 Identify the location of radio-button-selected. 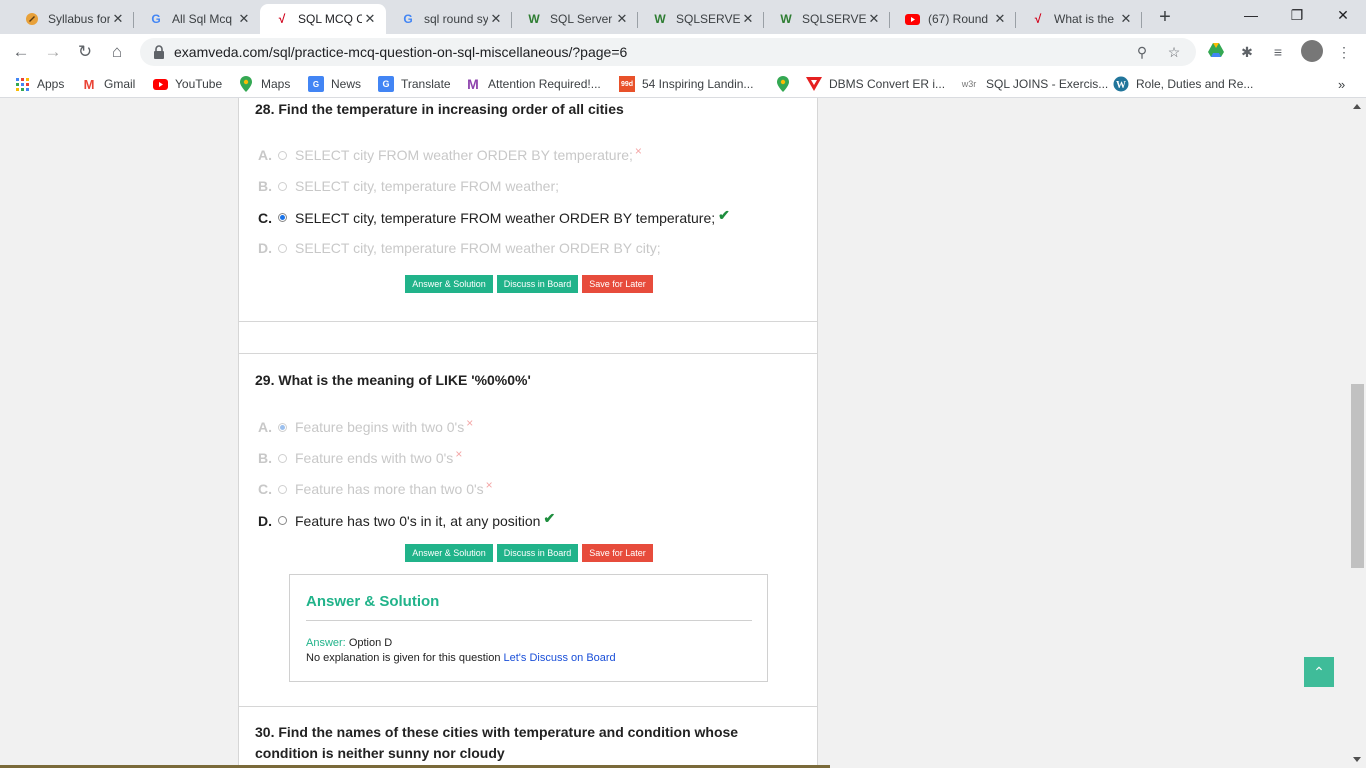
(282, 217).